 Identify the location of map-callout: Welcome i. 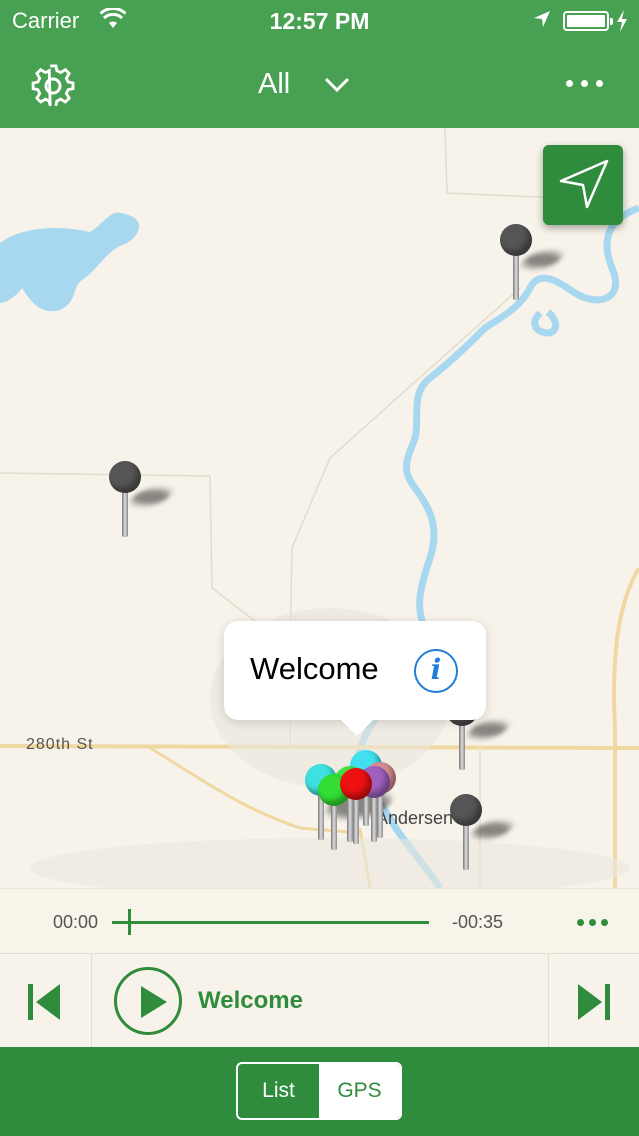
(355, 678).